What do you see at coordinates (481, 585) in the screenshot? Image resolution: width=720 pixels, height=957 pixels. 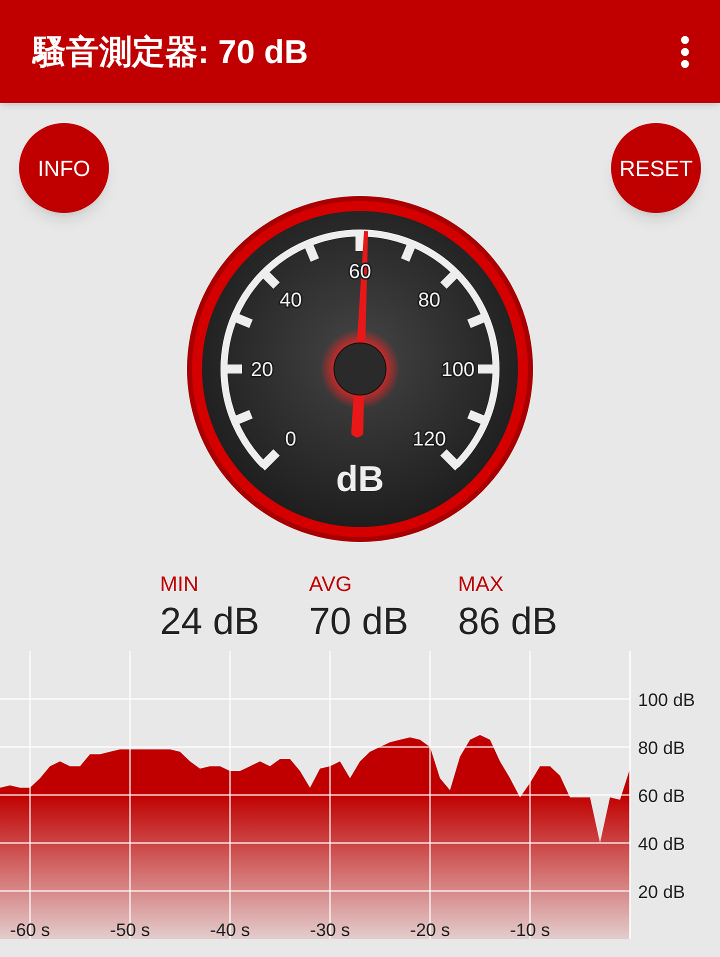 I see `stat-label: MAX` at bounding box center [481, 585].